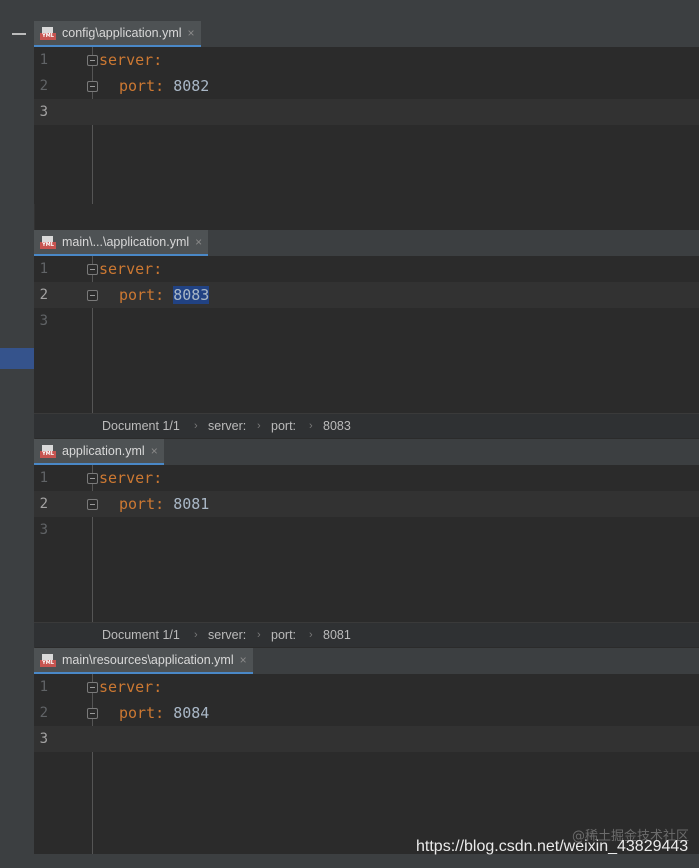  I want to click on tab-config-application-yml: YML config\application.yml ×, so click(117, 34).